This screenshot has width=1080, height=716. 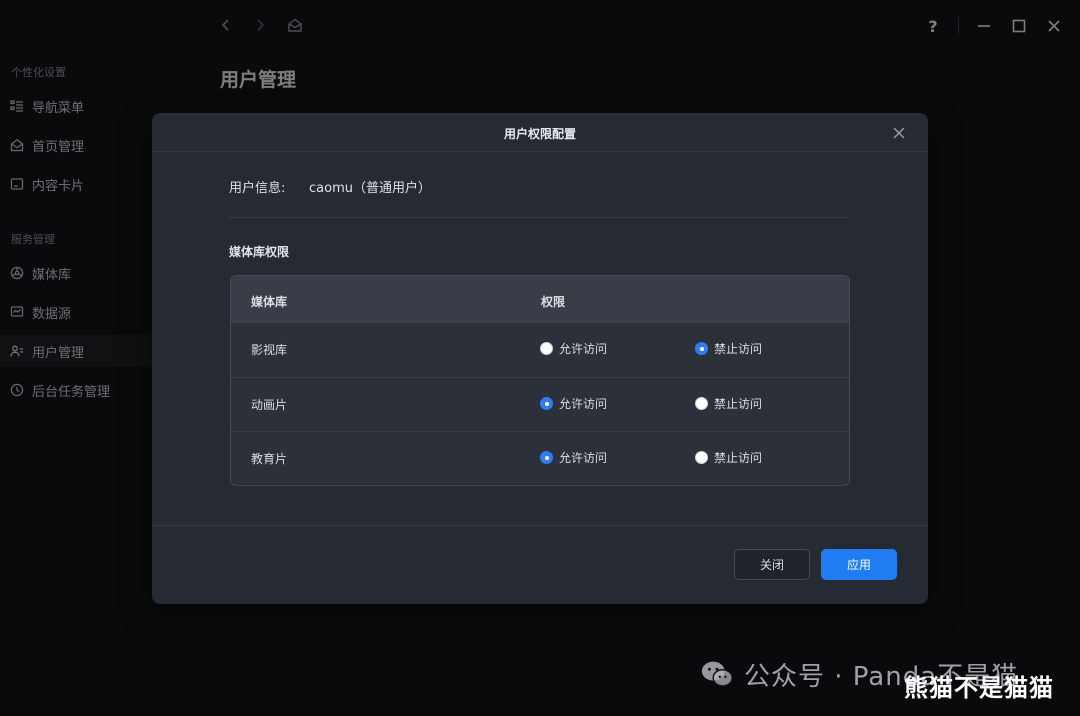 What do you see at coordinates (979, 688) in the screenshot?
I see `watermark-title: 熊猫不是猫猫` at bounding box center [979, 688].